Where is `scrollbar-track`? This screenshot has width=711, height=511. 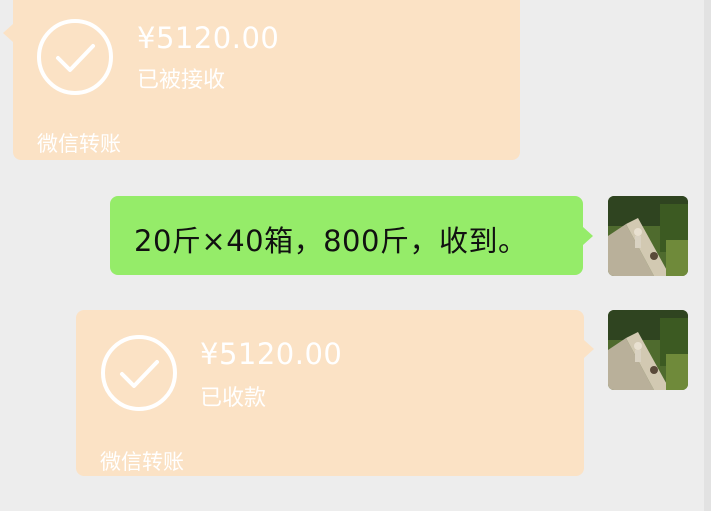 scrollbar-track is located at coordinates (707, 255).